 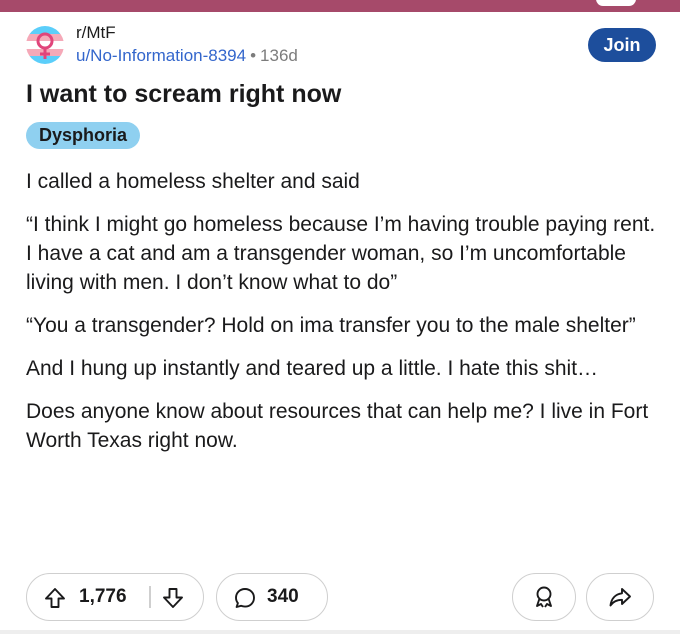 What do you see at coordinates (150, 597) in the screenshot?
I see `vote-divider` at bounding box center [150, 597].